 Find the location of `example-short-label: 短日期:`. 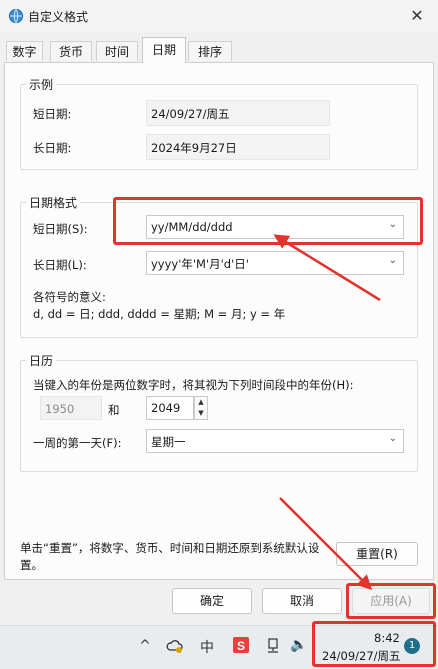

example-short-label: 短日期: is located at coordinates (52, 114).